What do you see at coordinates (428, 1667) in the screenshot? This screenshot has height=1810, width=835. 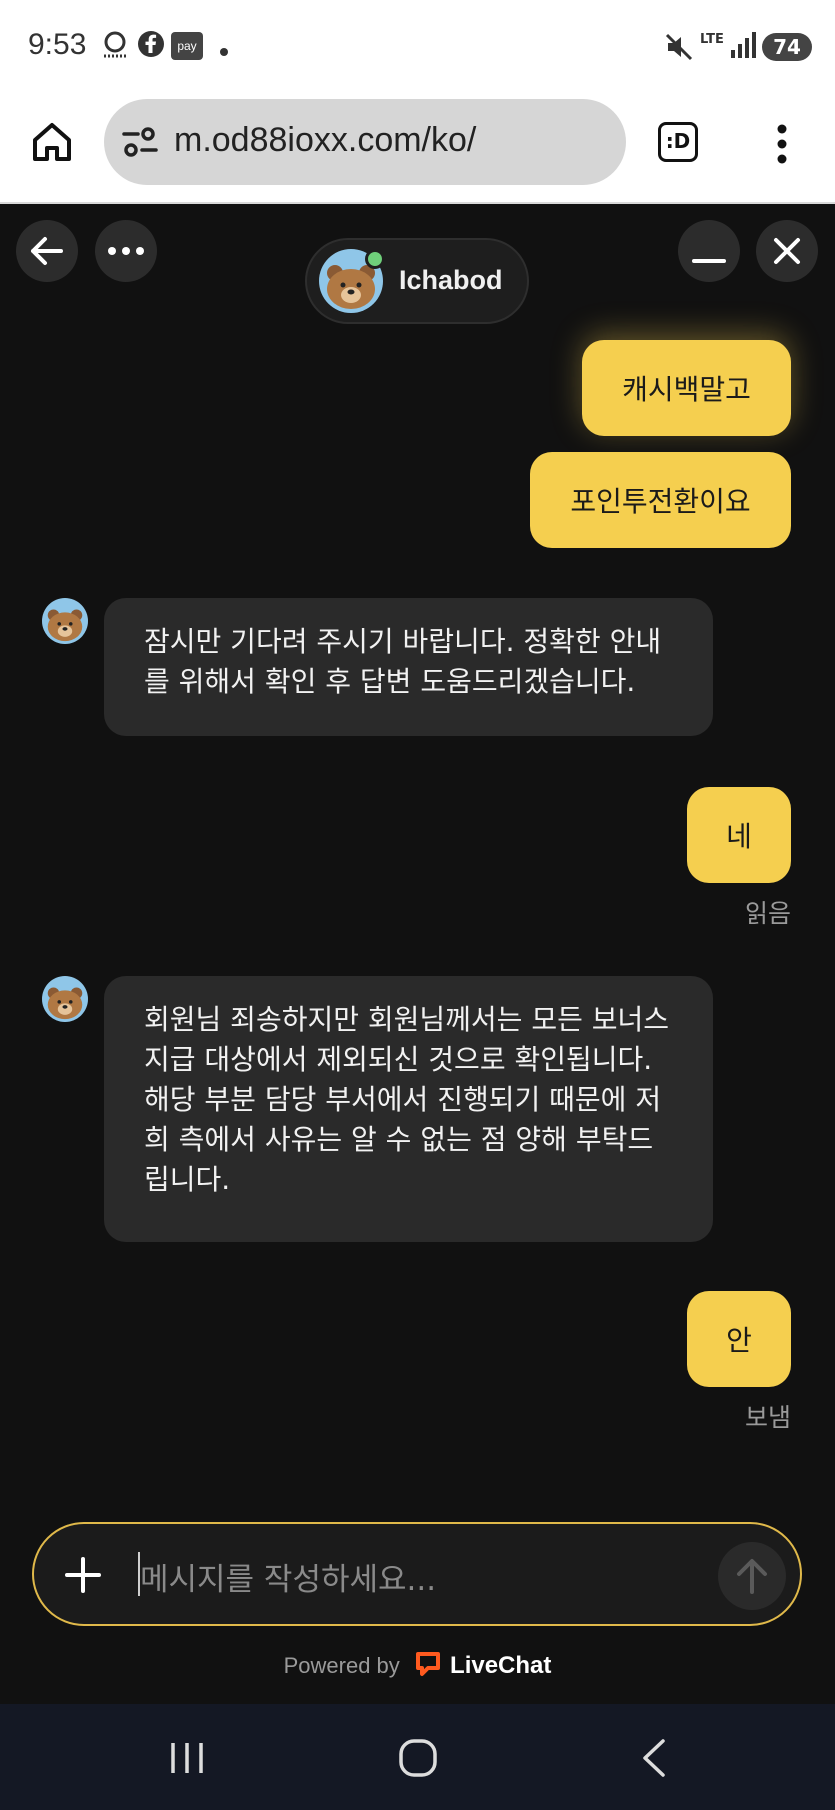 I see `livechat-logo-icon` at bounding box center [428, 1667].